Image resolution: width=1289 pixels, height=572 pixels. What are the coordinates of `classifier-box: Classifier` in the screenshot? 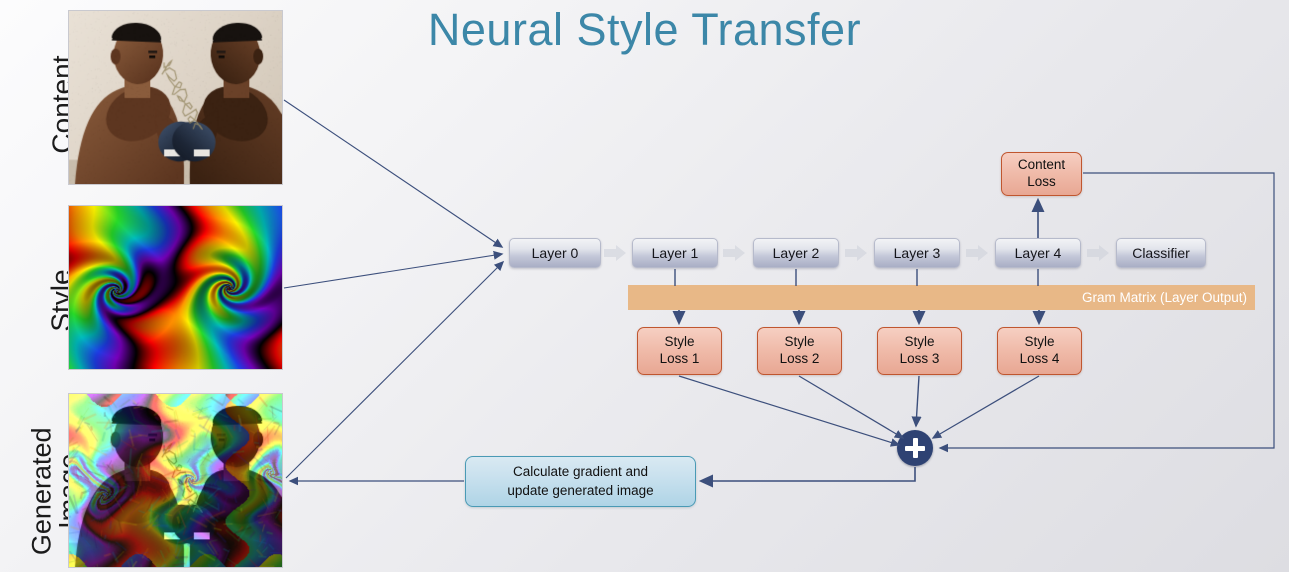 It's located at (1161, 253).